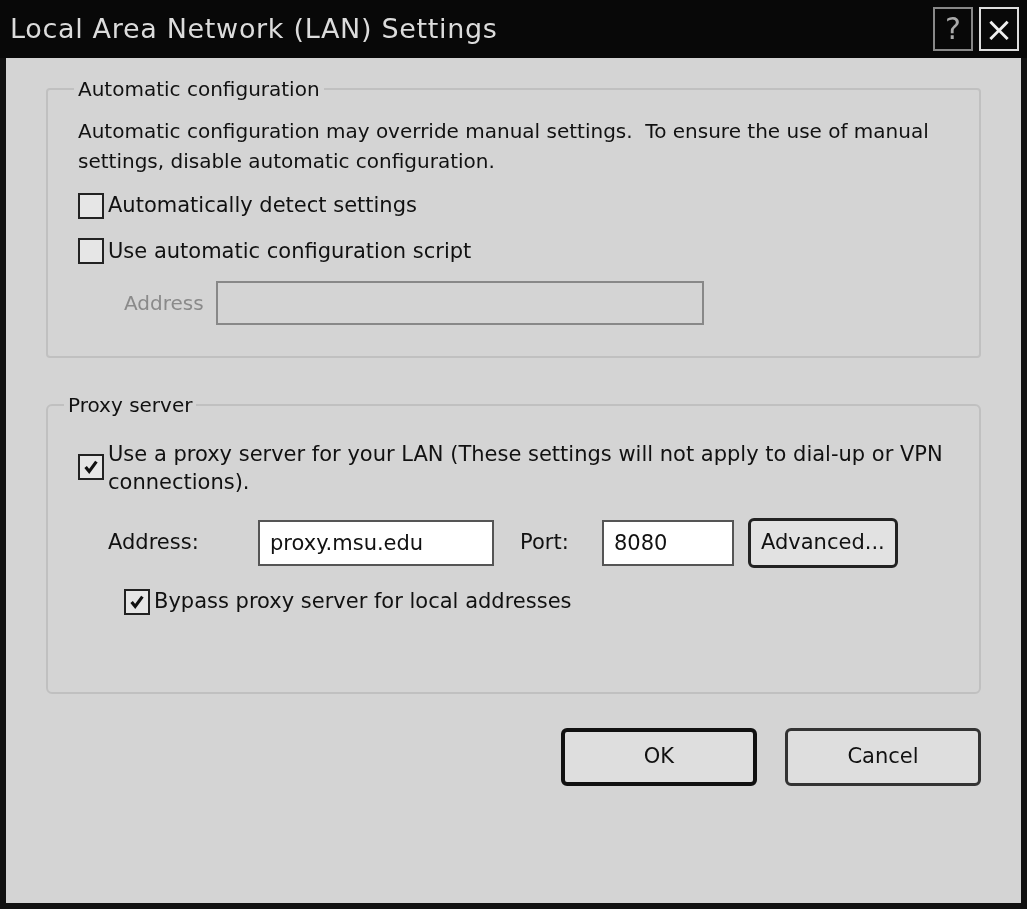 Image resolution: width=1027 pixels, height=909 pixels. I want to click on window-title: Local Area Network (LAN) Settings, so click(254, 28).